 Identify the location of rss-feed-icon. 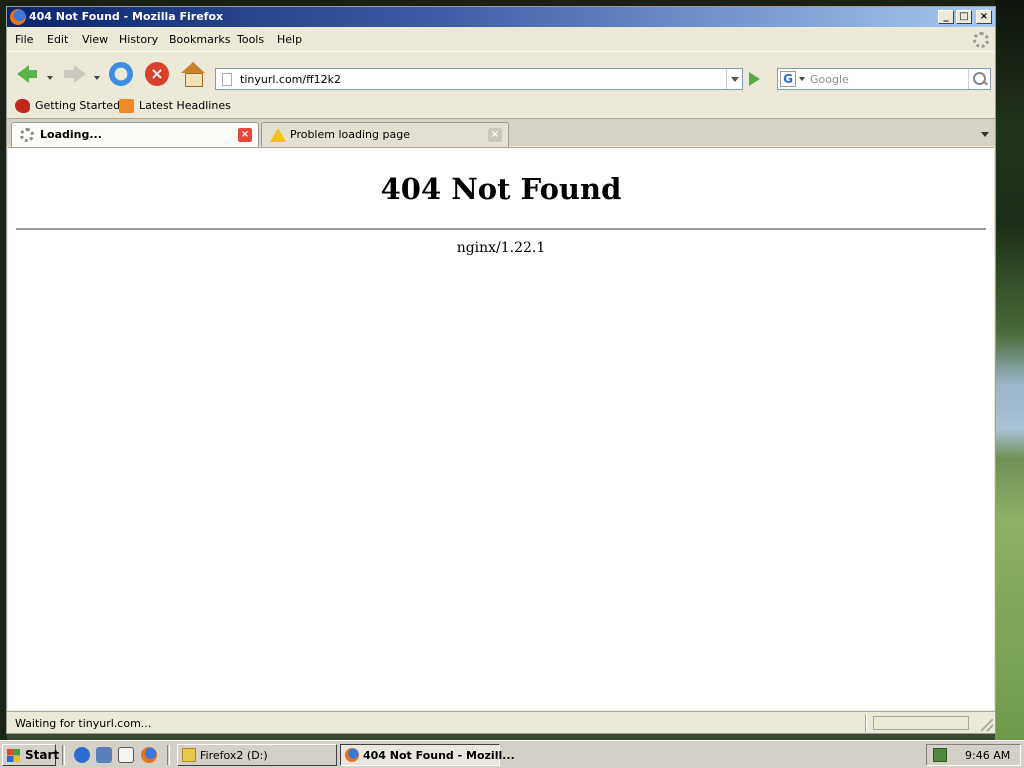
(126, 106).